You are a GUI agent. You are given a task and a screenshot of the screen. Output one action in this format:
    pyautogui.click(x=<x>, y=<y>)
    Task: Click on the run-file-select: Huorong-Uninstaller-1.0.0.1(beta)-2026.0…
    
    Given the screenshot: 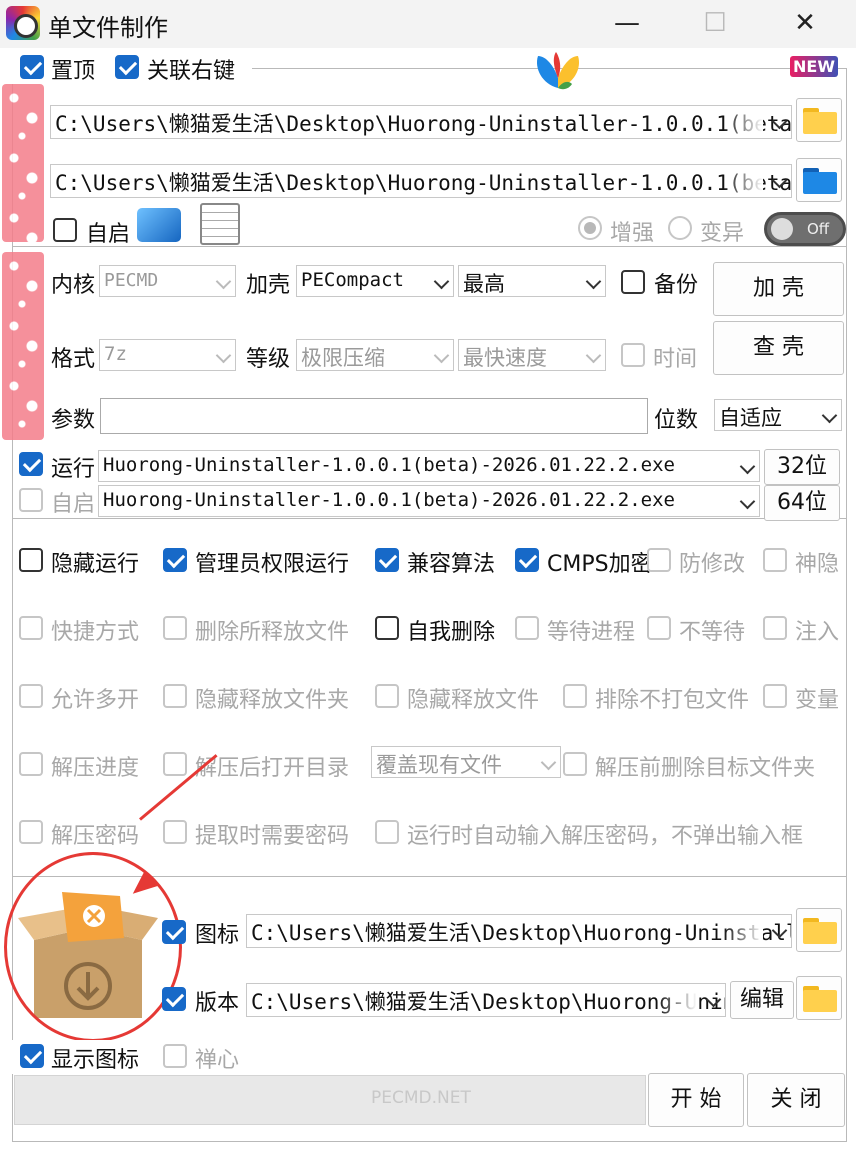 What is the action you would take?
    pyautogui.click(x=429, y=466)
    